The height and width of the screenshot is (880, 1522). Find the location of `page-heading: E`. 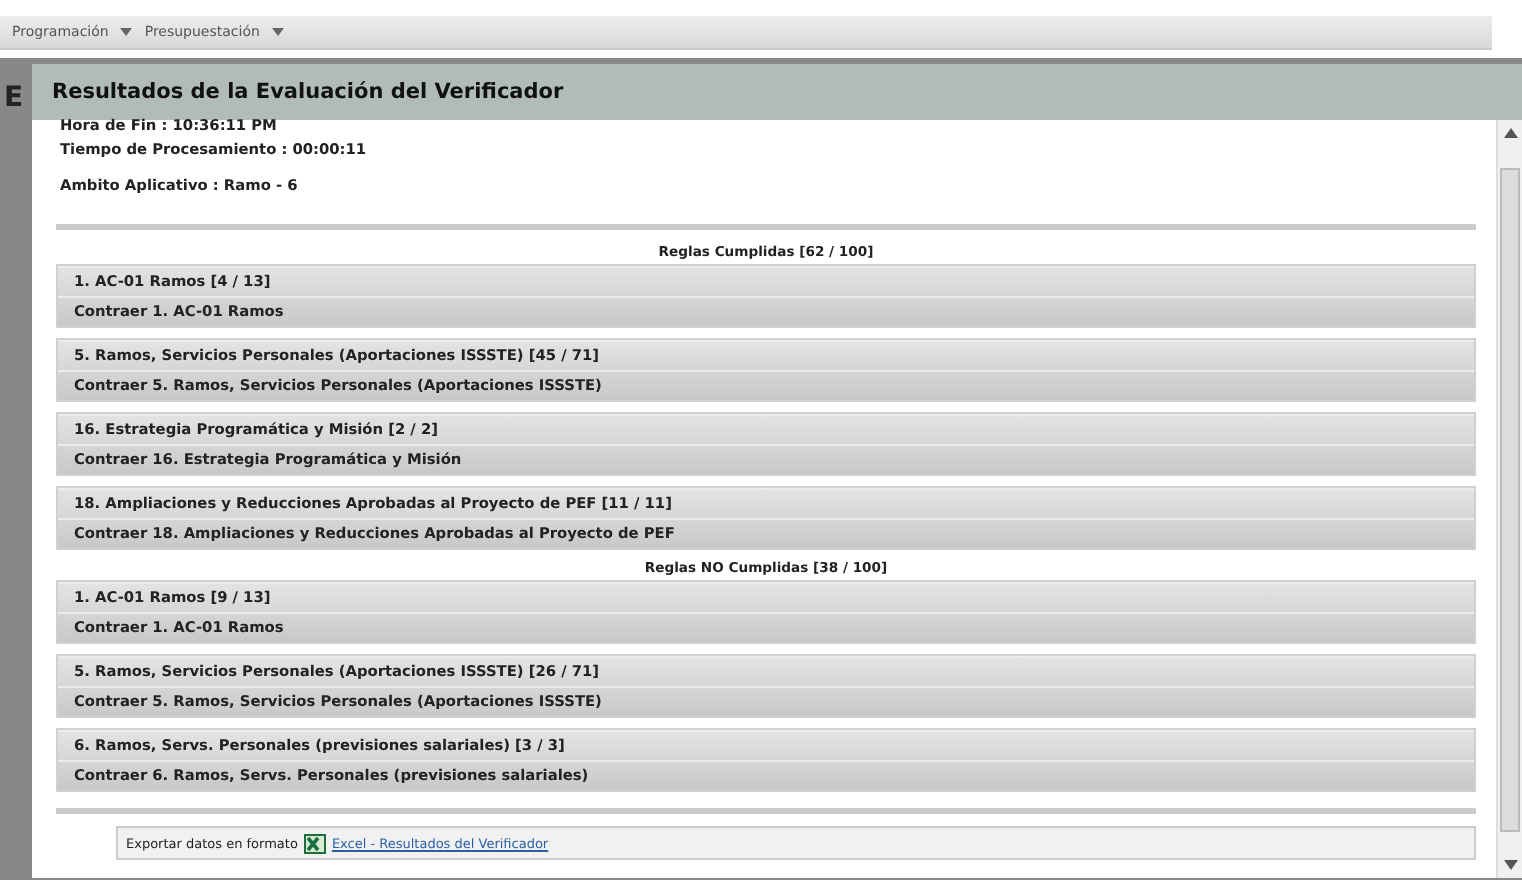

page-heading: E is located at coordinates (14, 98).